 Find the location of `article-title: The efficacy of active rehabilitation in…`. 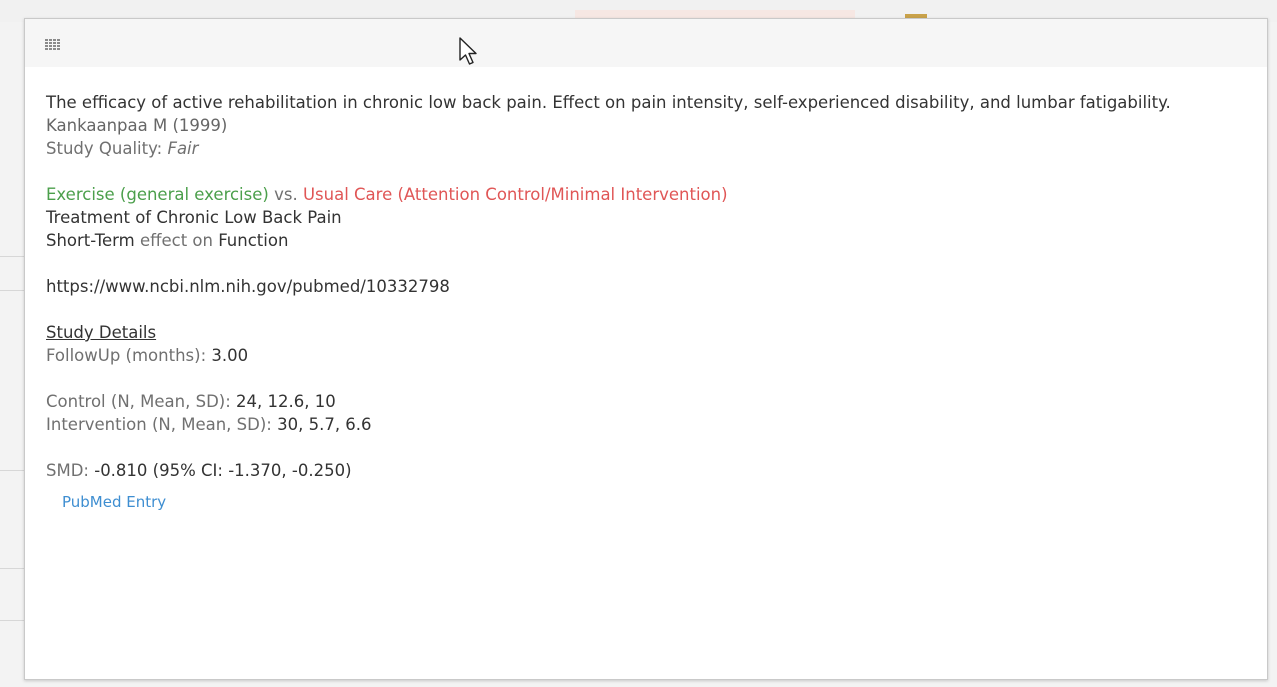

article-title: The efficacy of active rehabilitation in… is located at coordinates (608, 102).